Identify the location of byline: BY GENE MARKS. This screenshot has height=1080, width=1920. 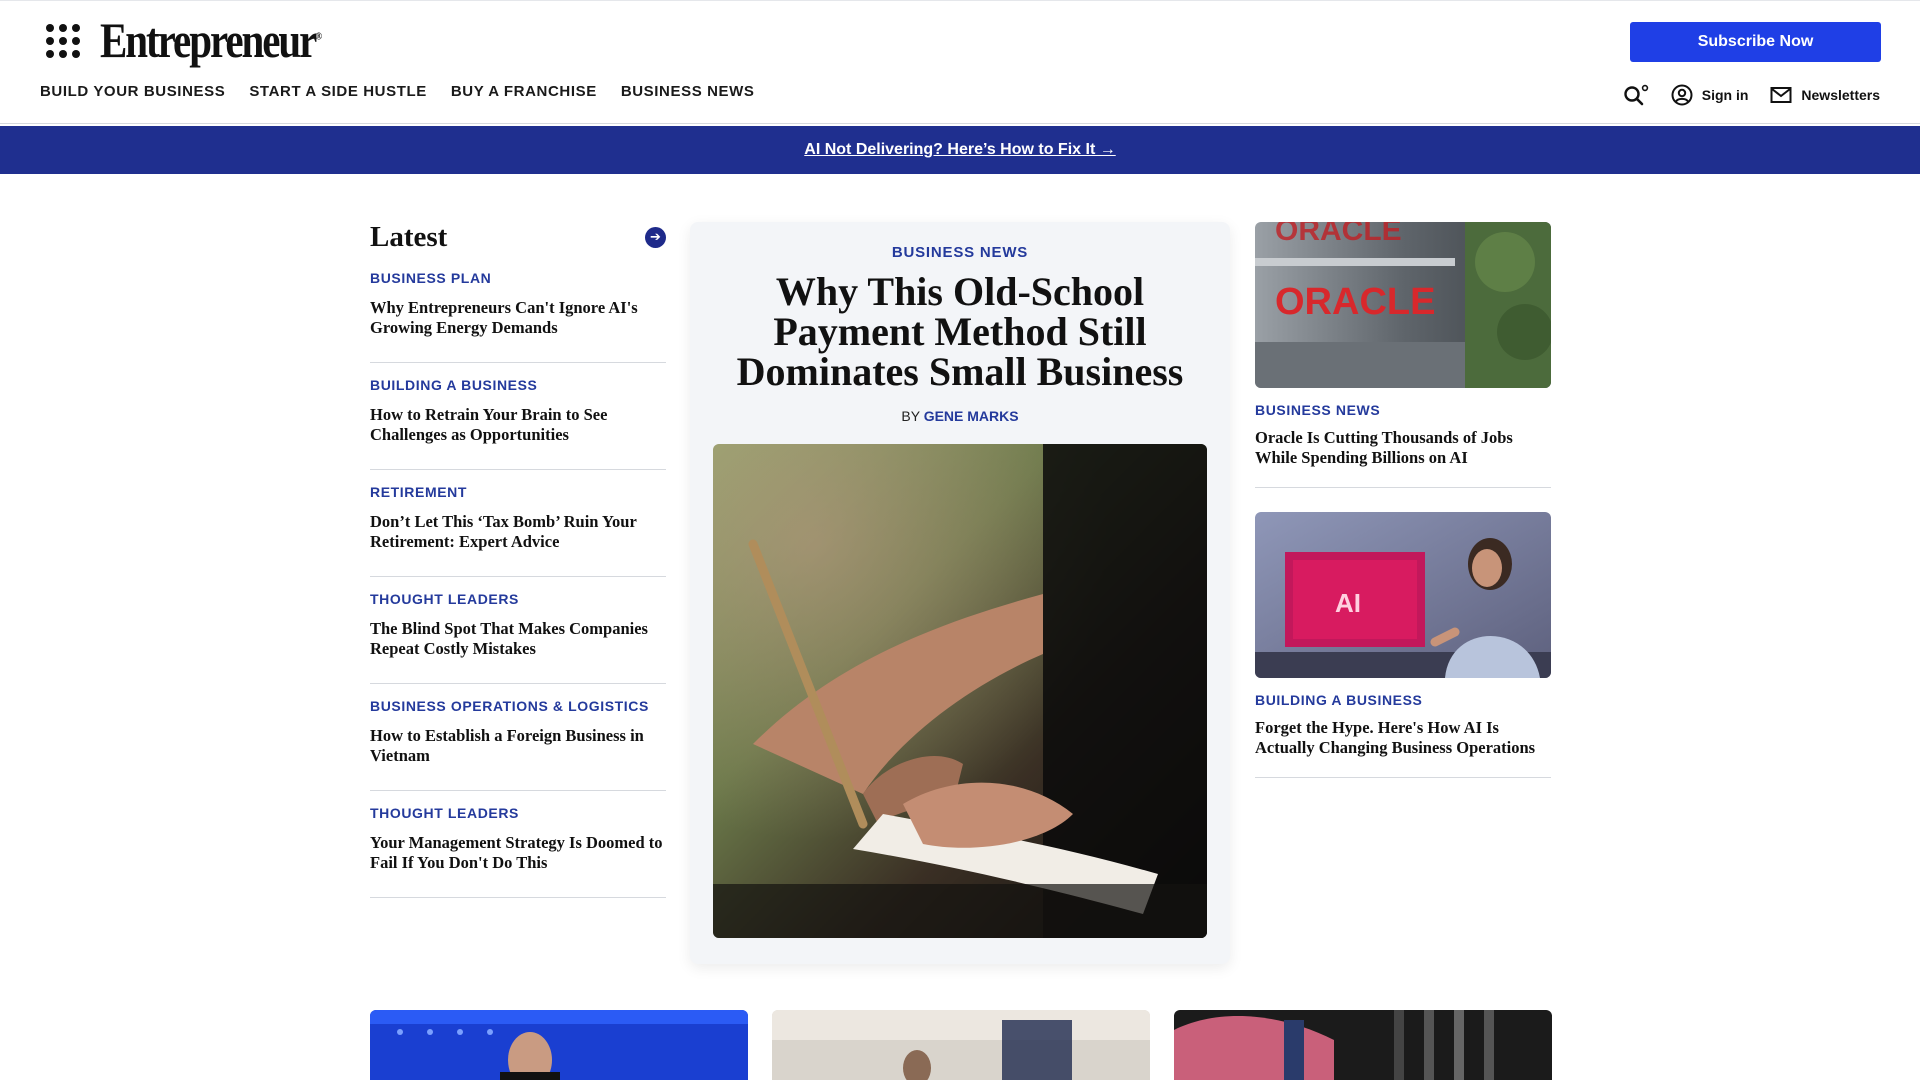
(960, 416).